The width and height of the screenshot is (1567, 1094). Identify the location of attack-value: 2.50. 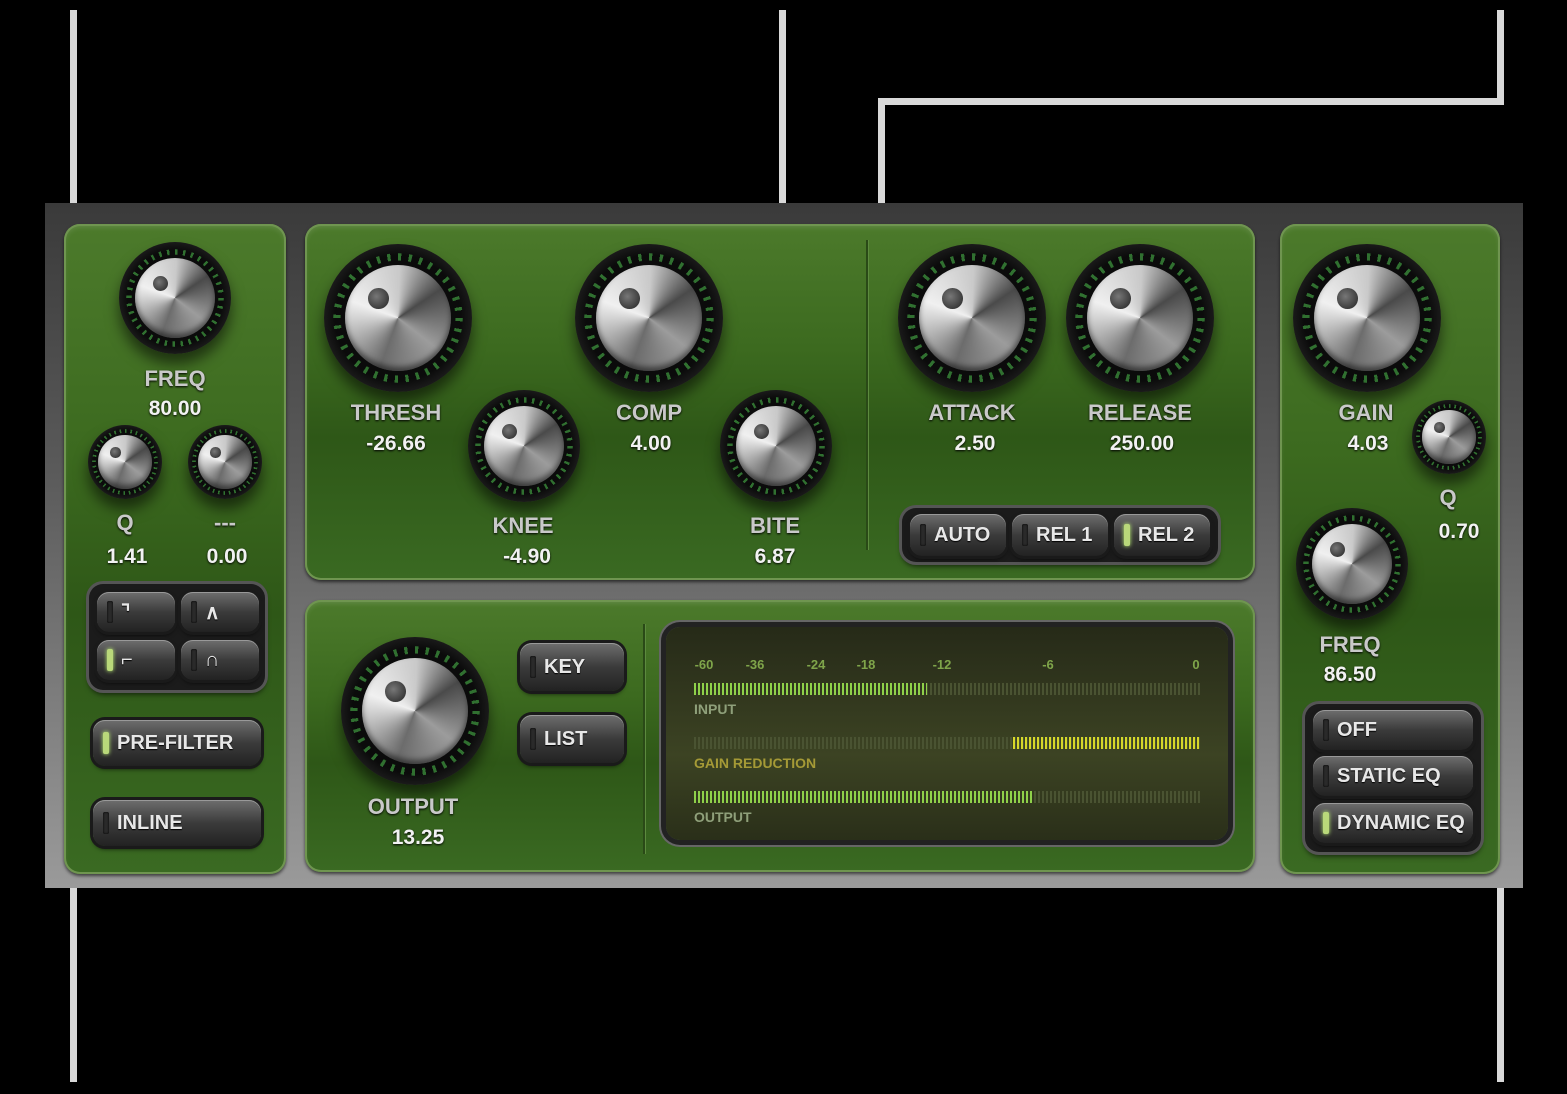
(975, 443).